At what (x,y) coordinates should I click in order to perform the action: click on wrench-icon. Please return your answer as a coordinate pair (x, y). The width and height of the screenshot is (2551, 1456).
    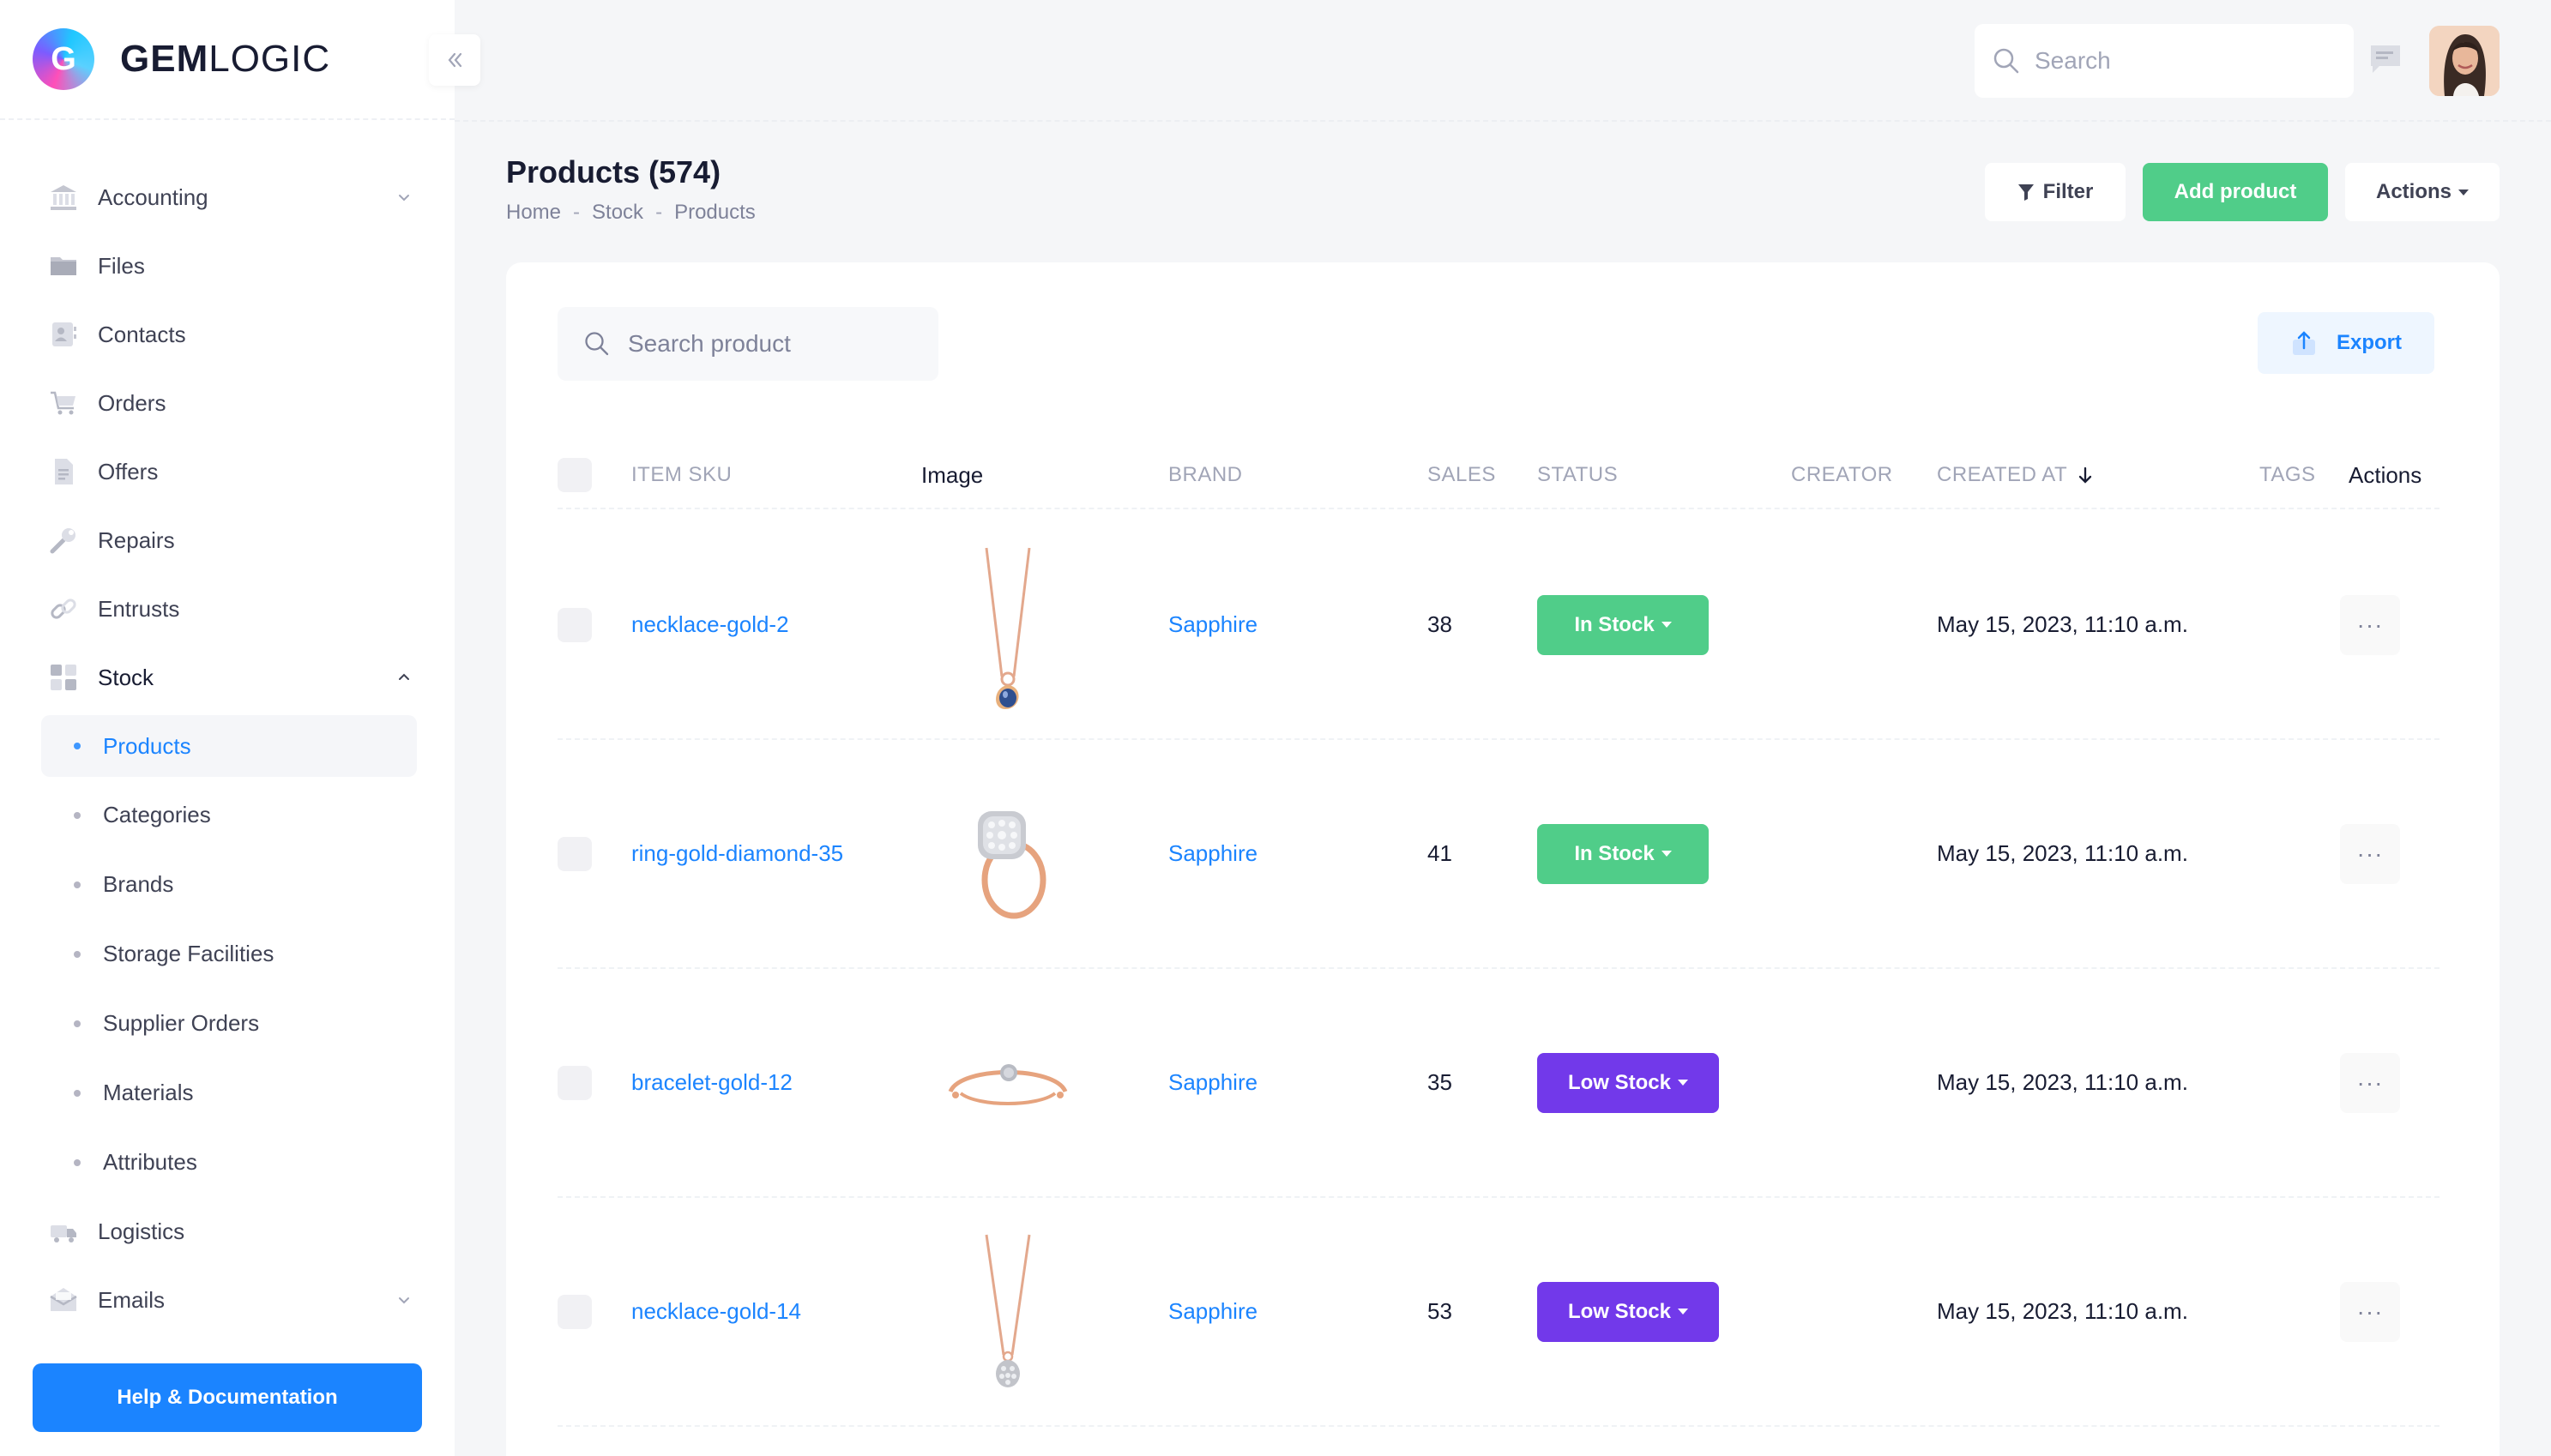
    Looking at the image, I should click on (63, 540).